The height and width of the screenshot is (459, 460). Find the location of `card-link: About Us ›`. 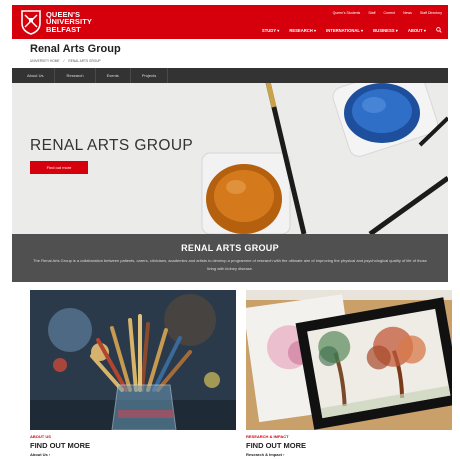

card-link: About Us › is located at coordinates (133, 454).